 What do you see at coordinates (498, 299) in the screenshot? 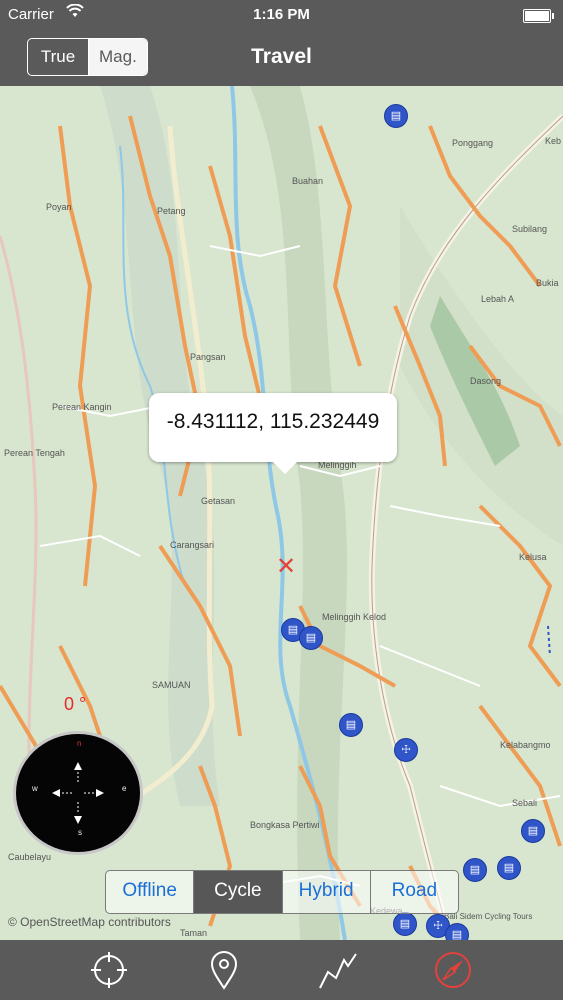
I see `place-label: Lebah A` at bounding box center [498, 299].